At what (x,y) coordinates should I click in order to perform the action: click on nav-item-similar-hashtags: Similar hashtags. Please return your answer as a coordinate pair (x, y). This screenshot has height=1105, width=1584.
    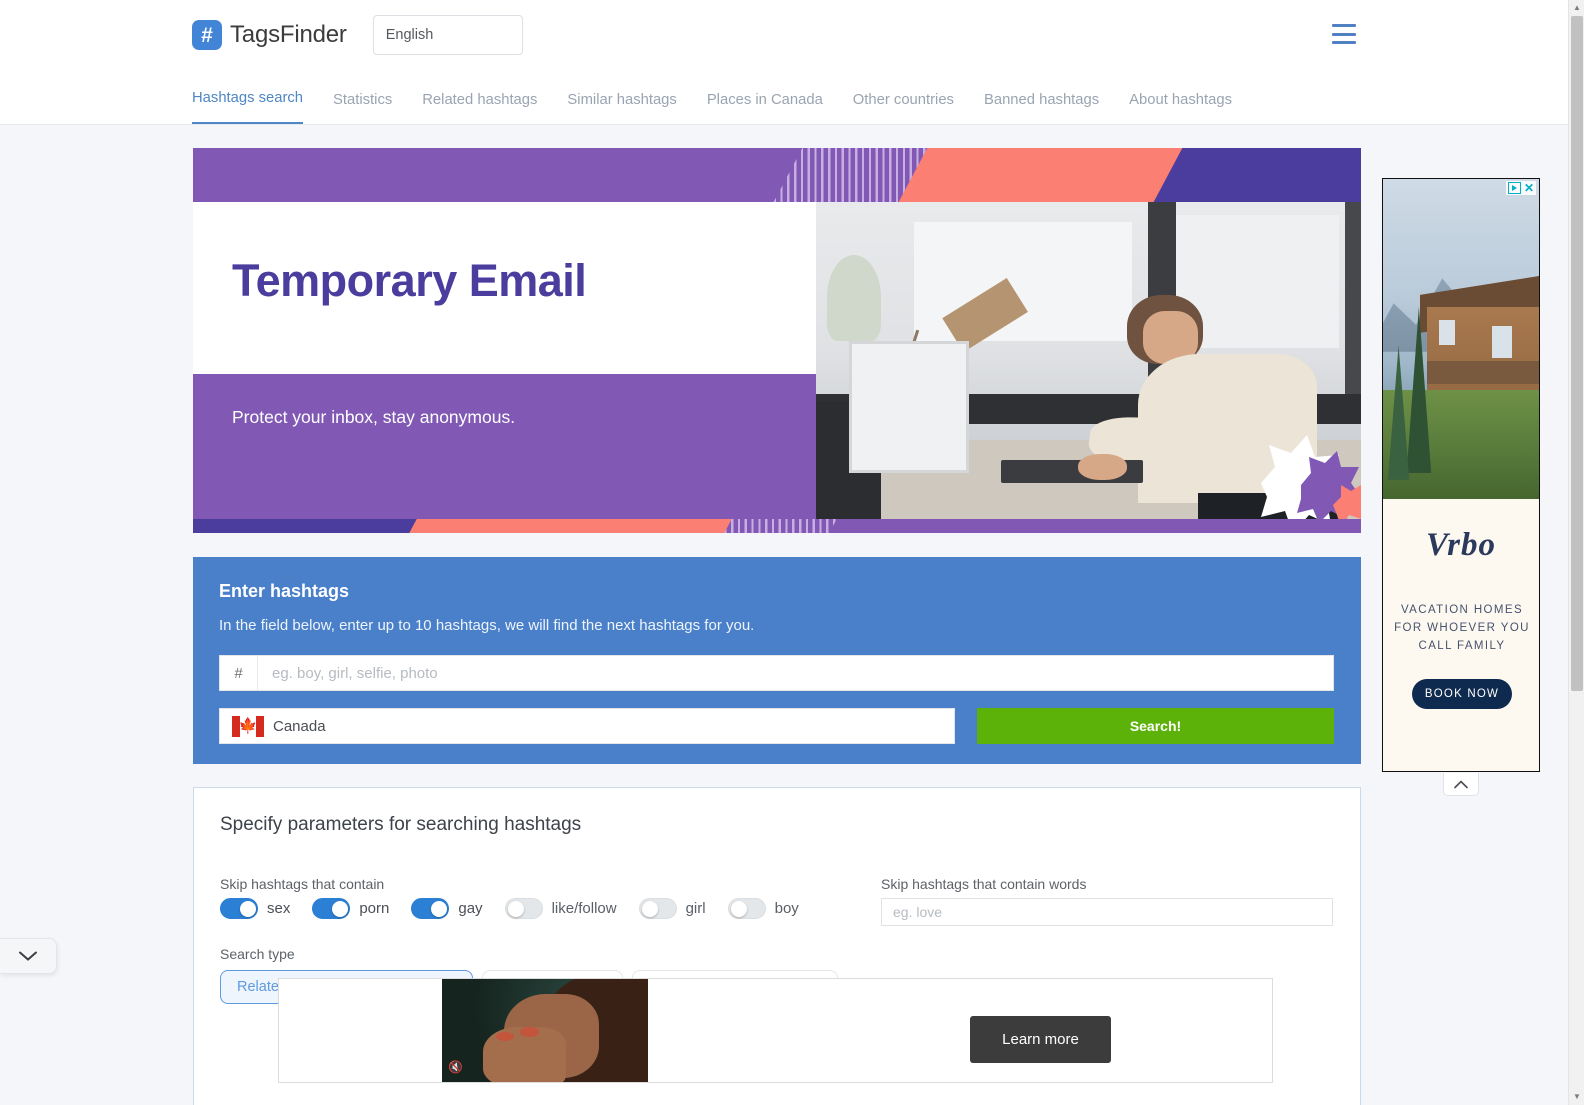
    Looking at the image, I should click on (621, 108).